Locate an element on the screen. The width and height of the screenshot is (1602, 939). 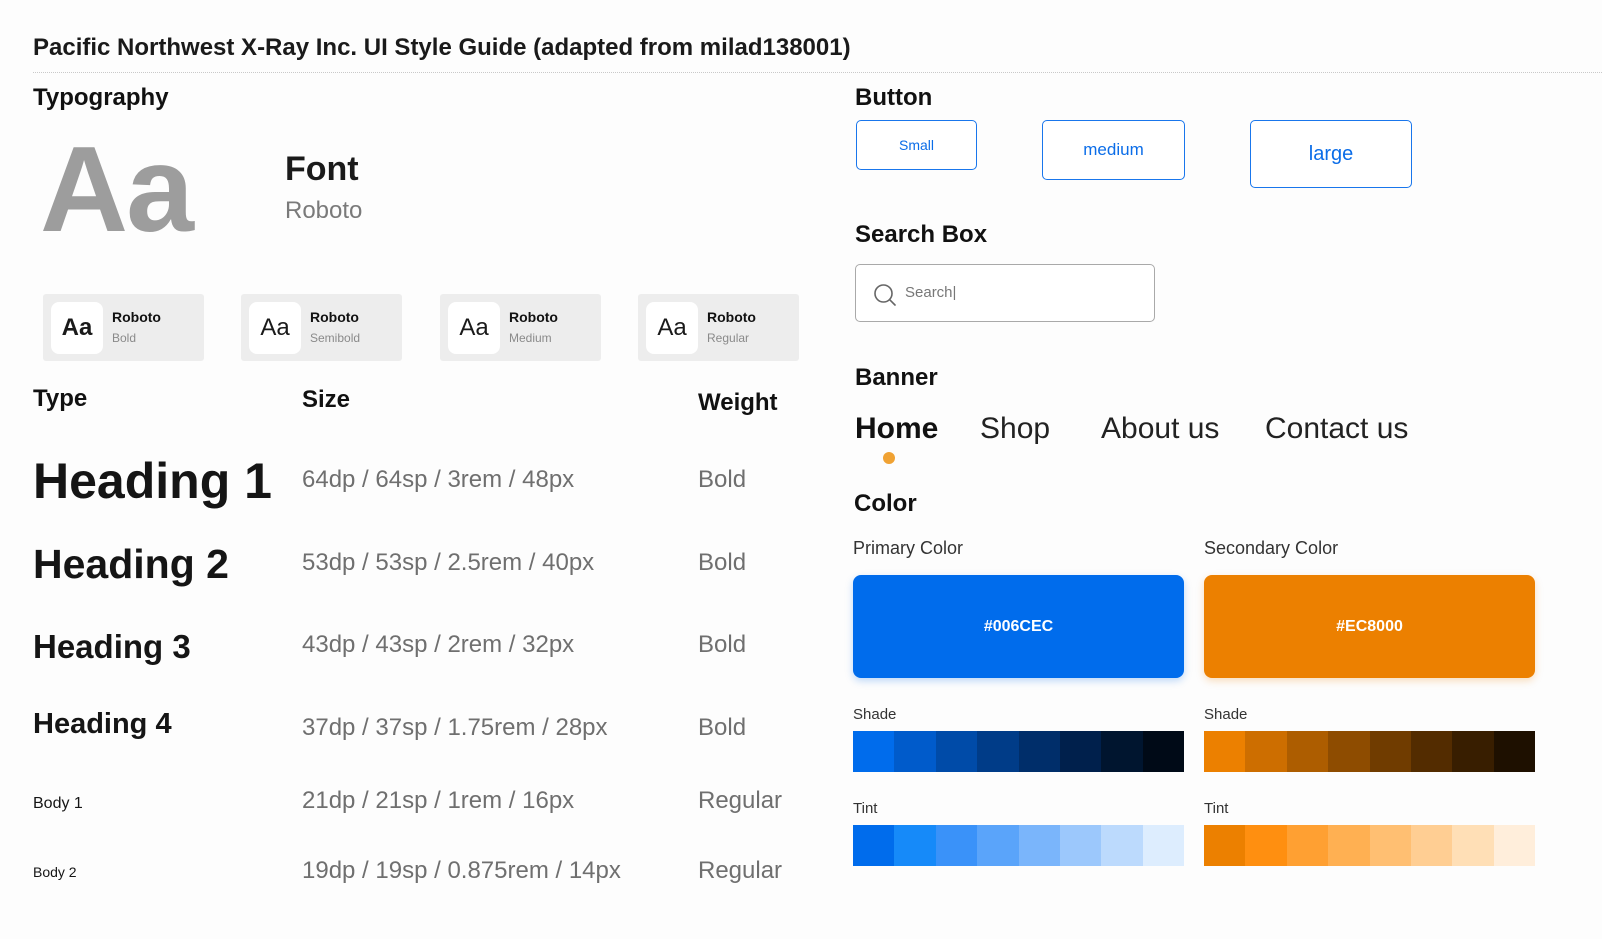
nav-item-home: Home is located at coordinates (896, 429).